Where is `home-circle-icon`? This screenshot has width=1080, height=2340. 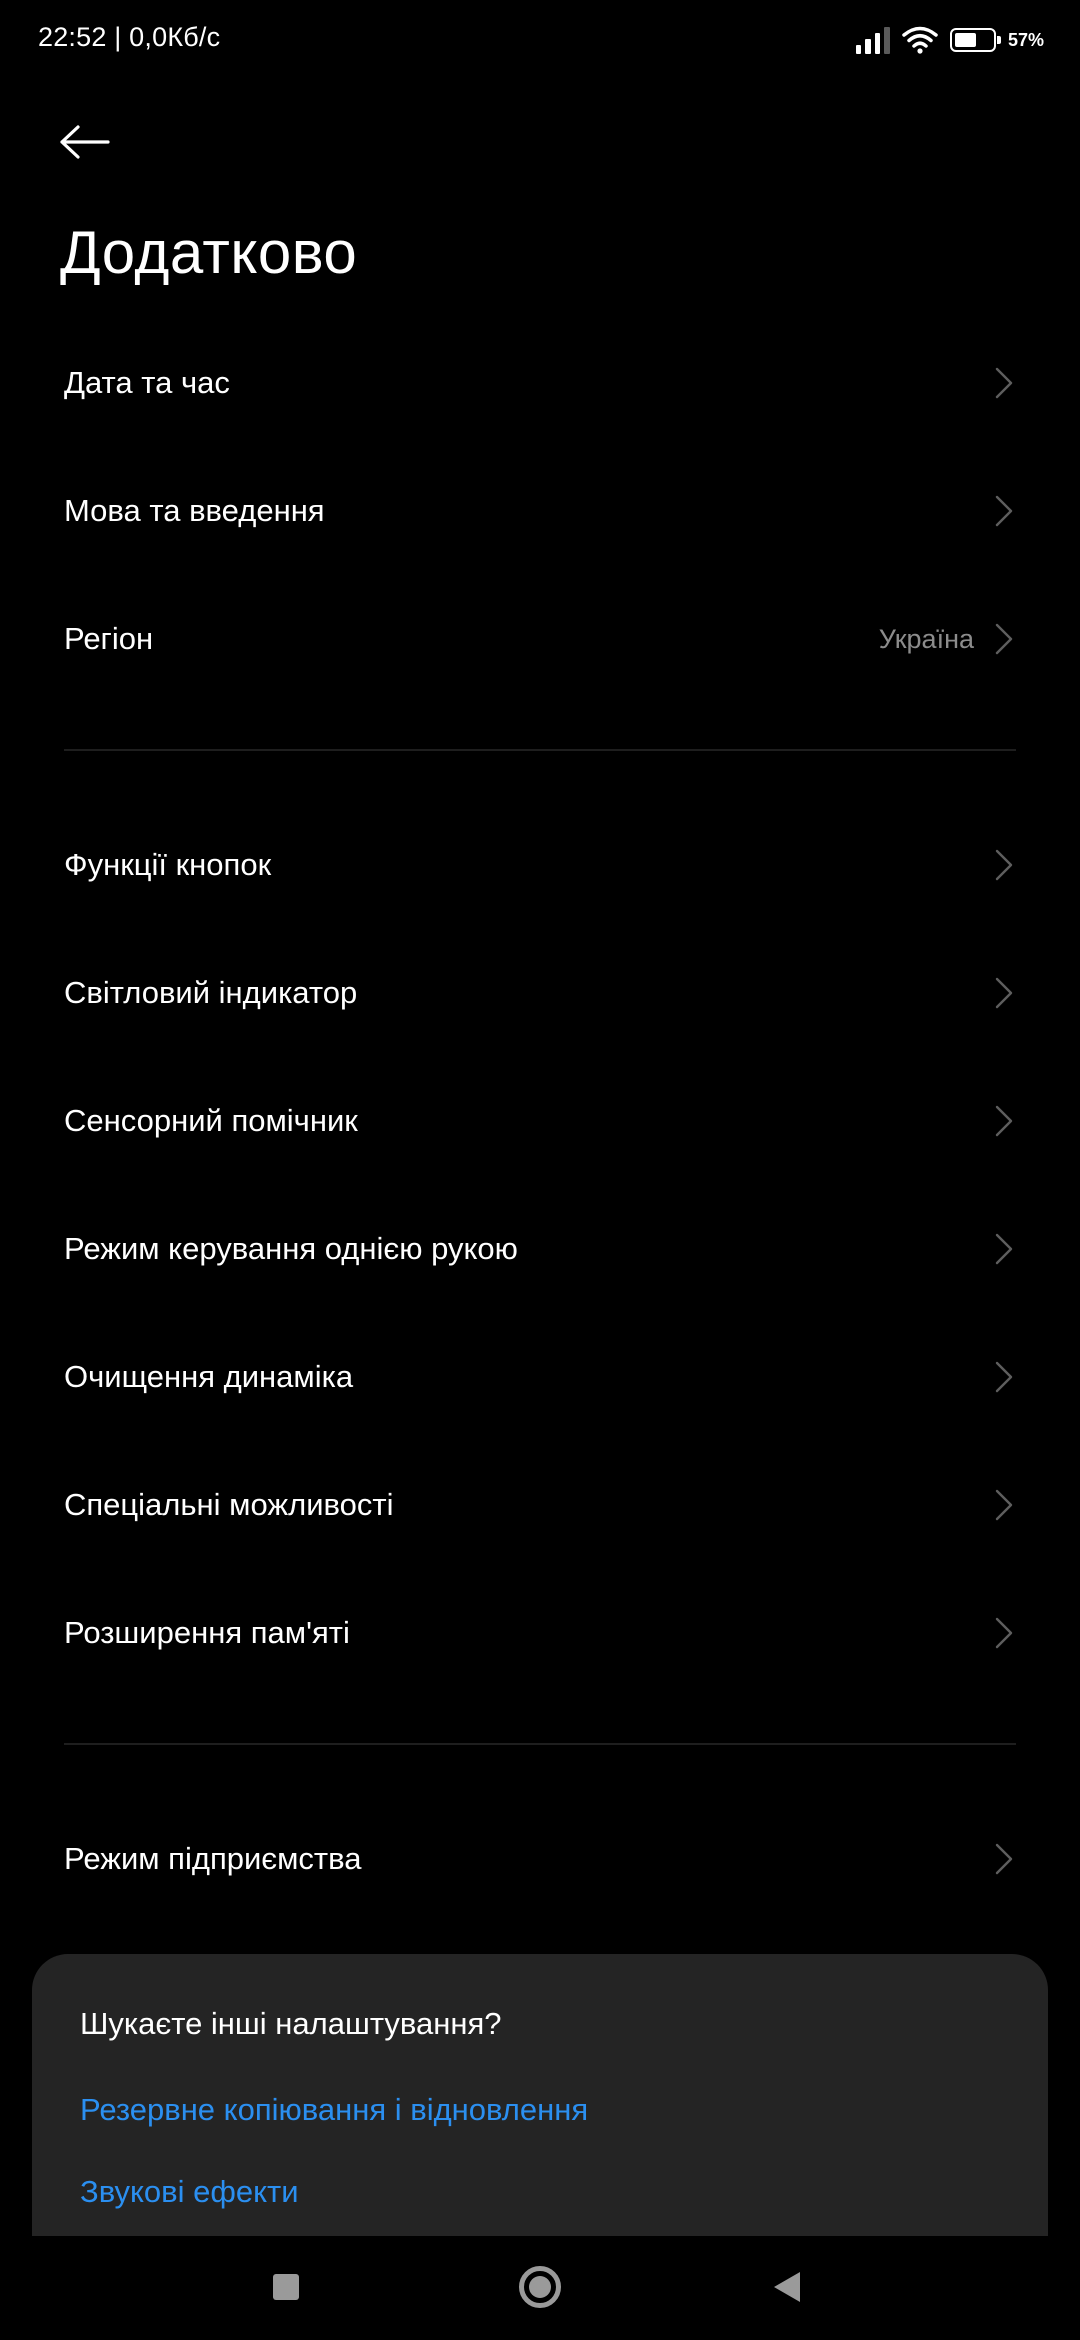 home-circle-icon is located at coordinates (540, 2287).